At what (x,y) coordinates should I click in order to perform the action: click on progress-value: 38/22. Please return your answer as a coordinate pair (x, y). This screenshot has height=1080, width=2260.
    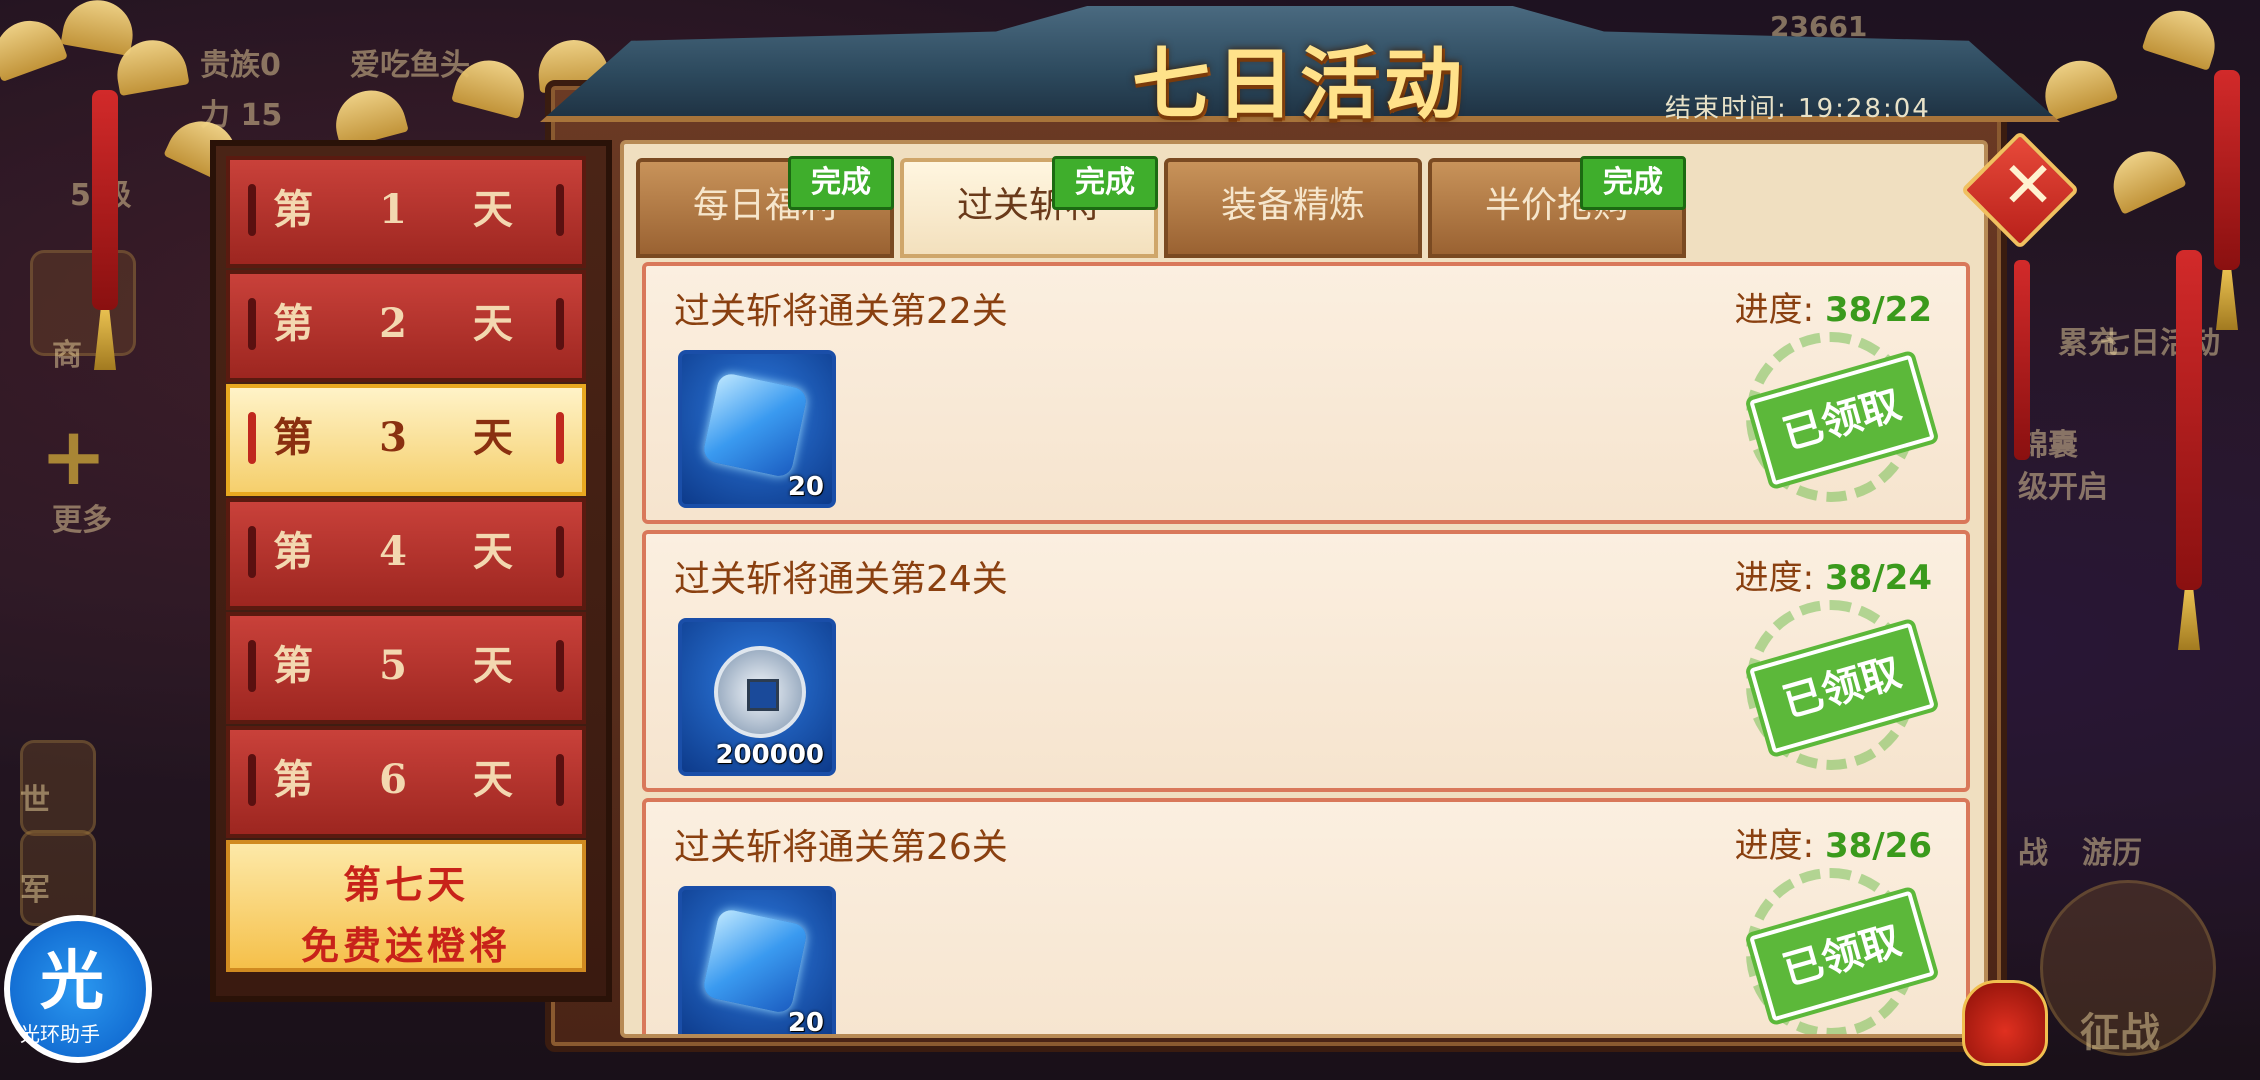
    Looking at the image, I should click on (1878, 310).